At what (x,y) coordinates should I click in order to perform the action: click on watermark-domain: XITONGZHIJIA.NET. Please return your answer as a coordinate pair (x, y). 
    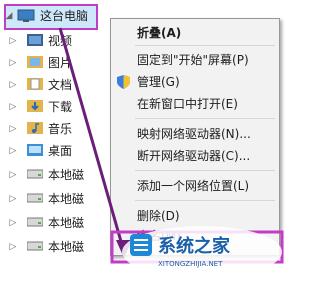
    Looking at the image, I should click on (190, 264).